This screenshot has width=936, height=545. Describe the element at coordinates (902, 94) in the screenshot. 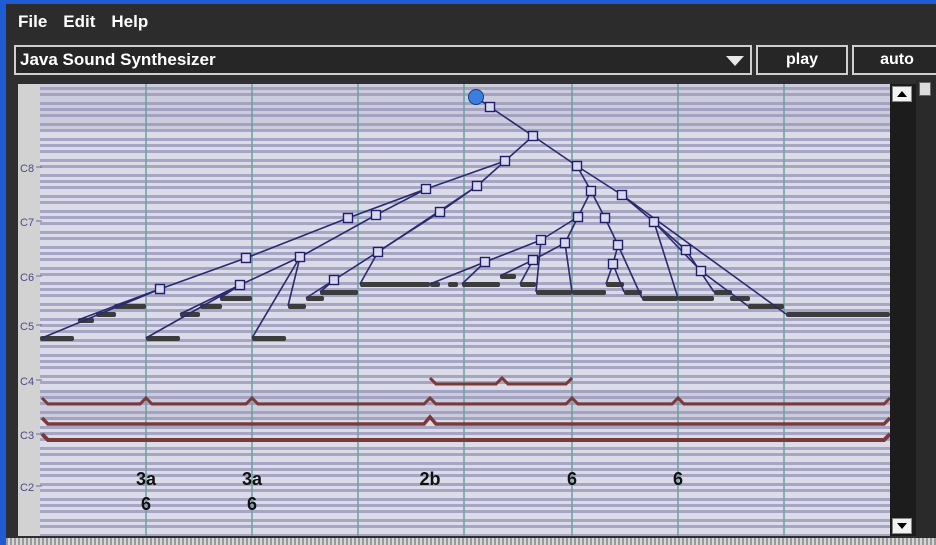

I see `scroll-up-button` at that location.